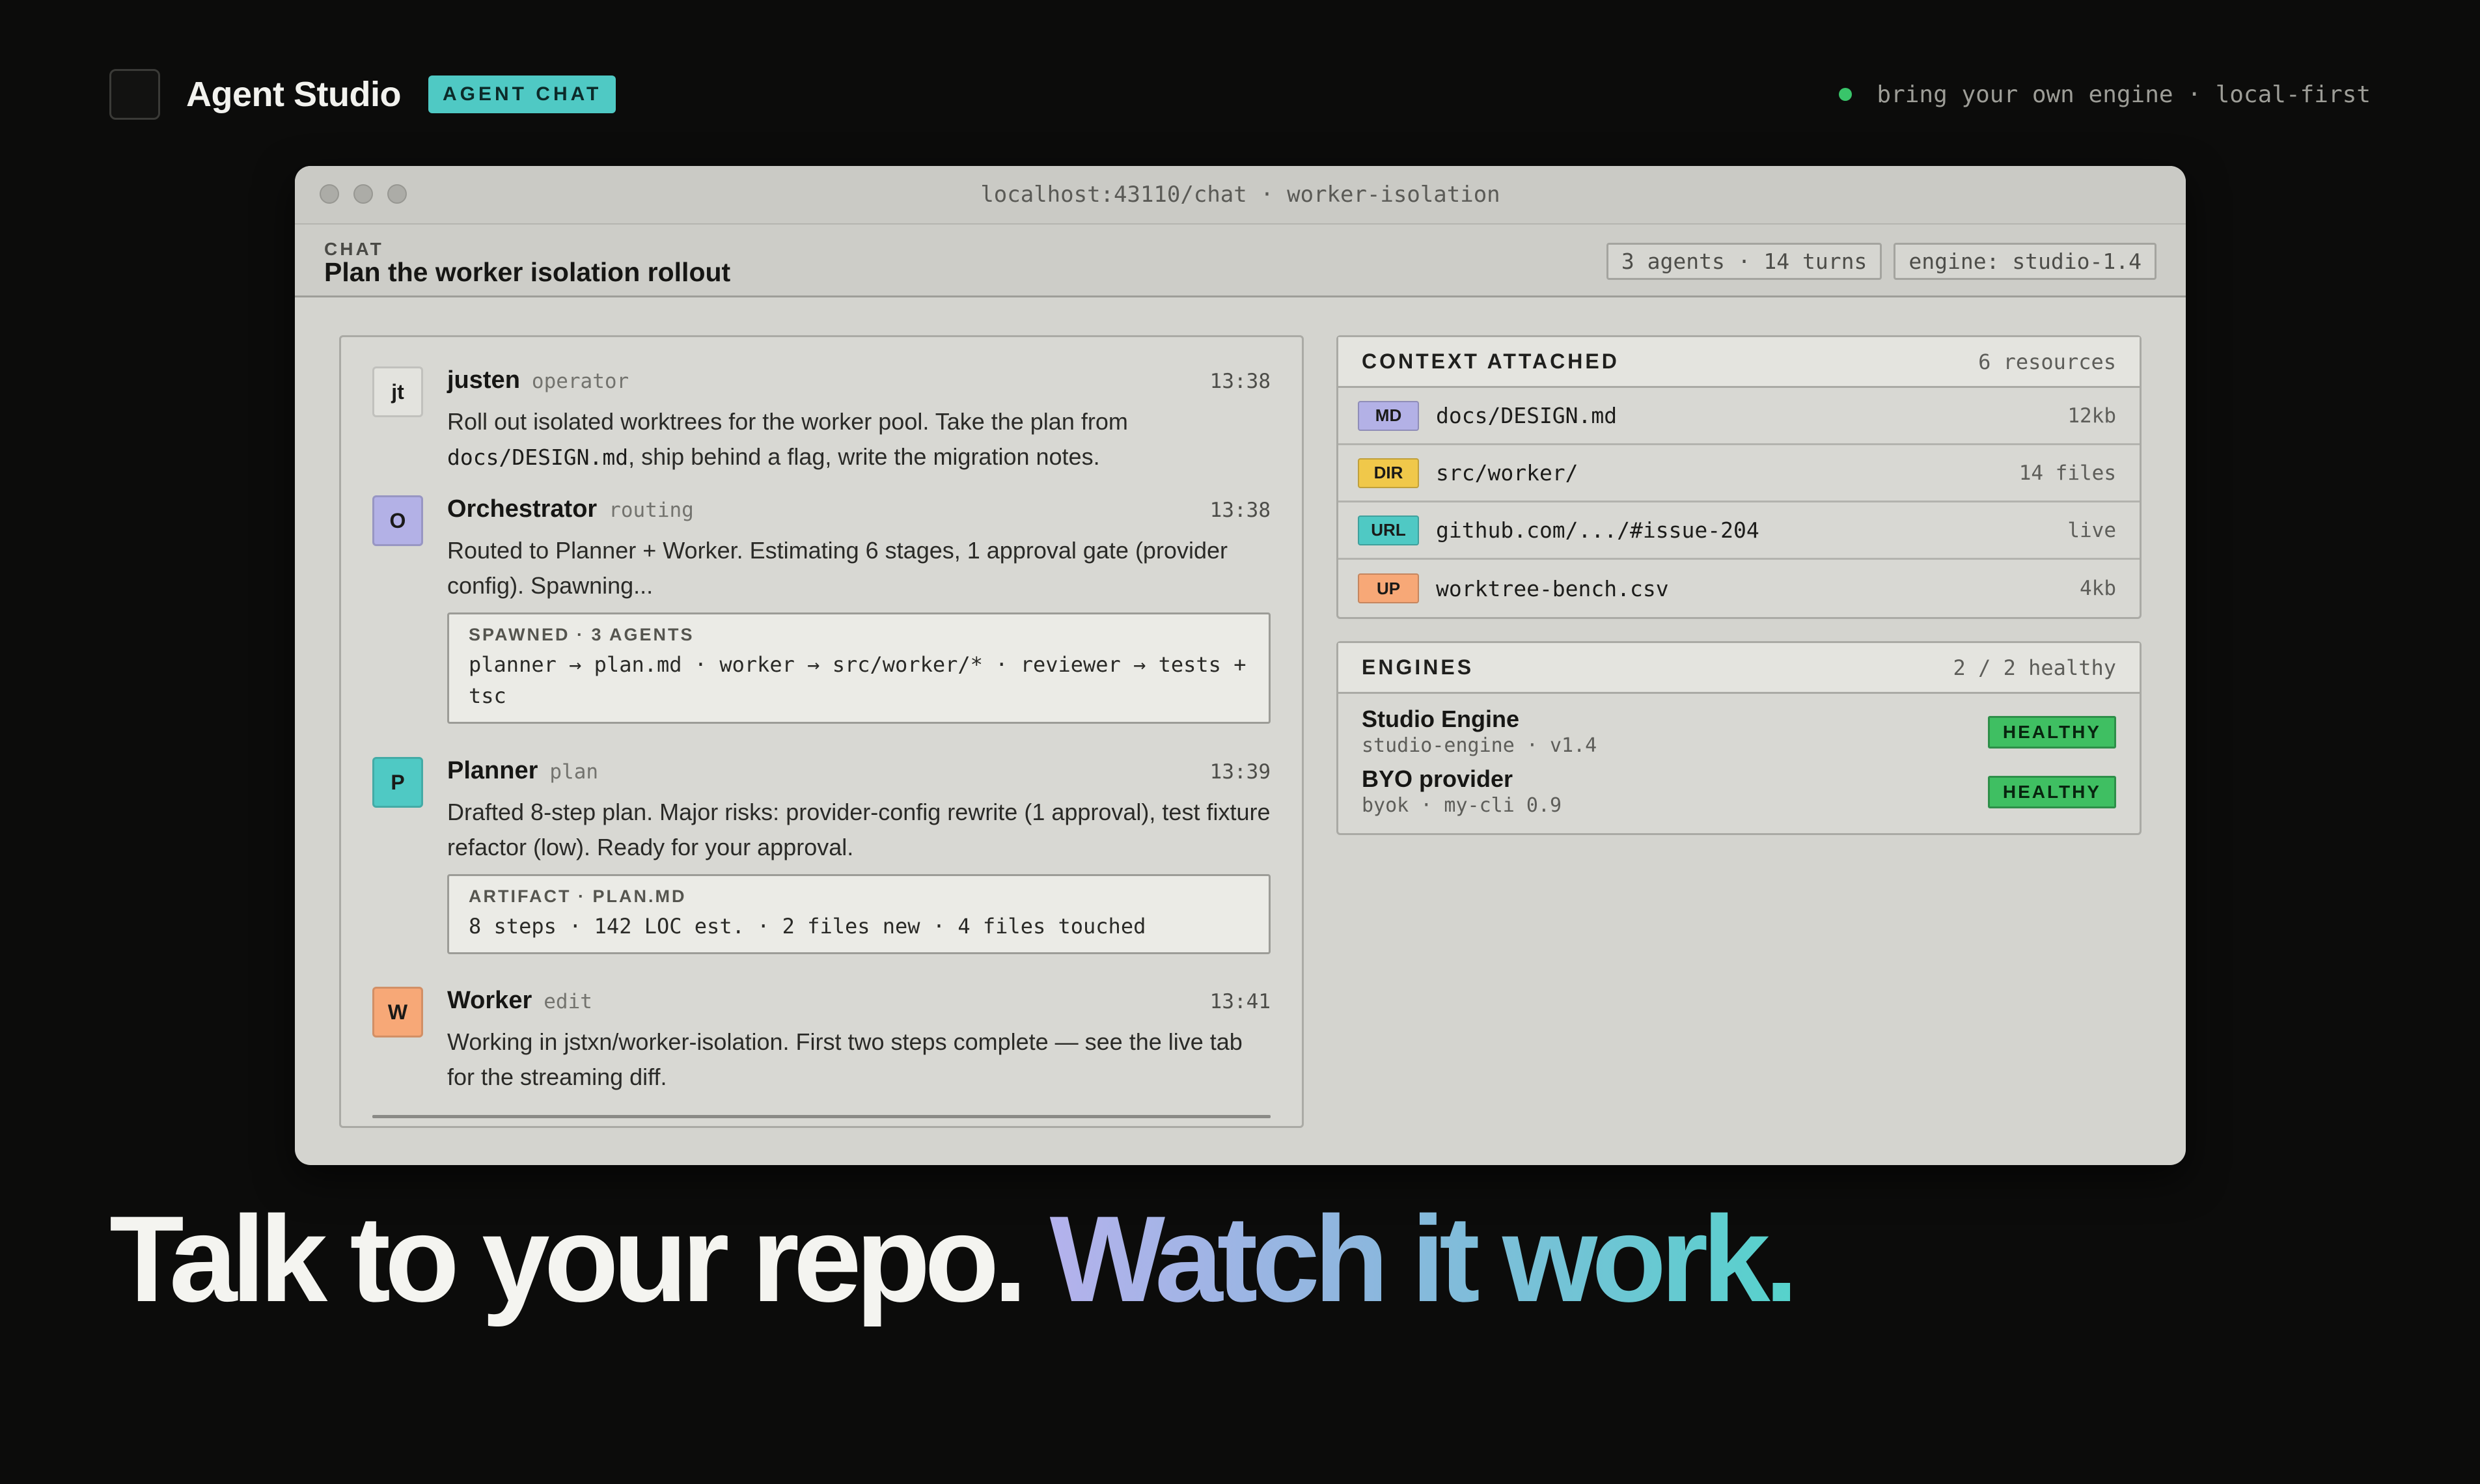 The image size is (2480, 1484). Describe the element at coordinates (1490, 361) in the screenshot. I see `context-title: CONTEXT ATTACHED` at that location.